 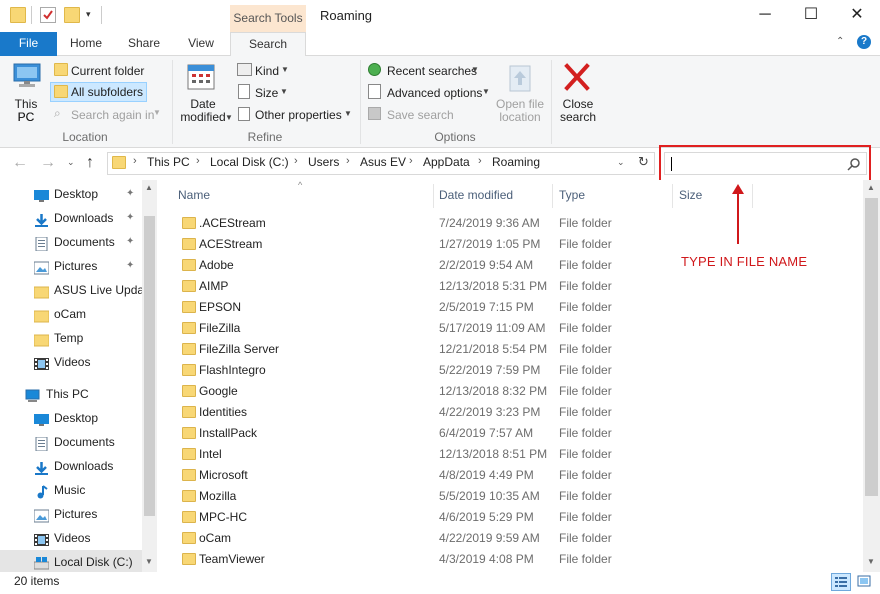 What do you see at coordinates (71, 394) in the screenshot?
I see `nav-item-this-pc: This PC` at bounding box center [71, 394].